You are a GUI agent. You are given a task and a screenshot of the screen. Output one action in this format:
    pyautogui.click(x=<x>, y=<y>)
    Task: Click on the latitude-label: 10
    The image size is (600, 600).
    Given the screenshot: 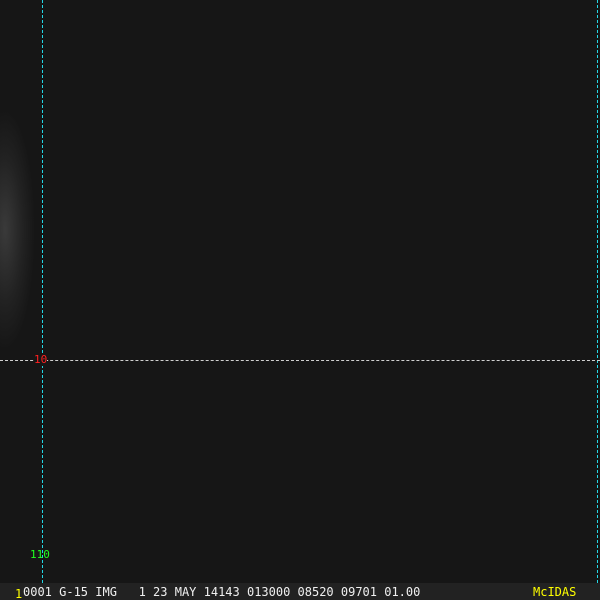 What is the action you would take?
    pyautogui.click(x=41, y=359)
    